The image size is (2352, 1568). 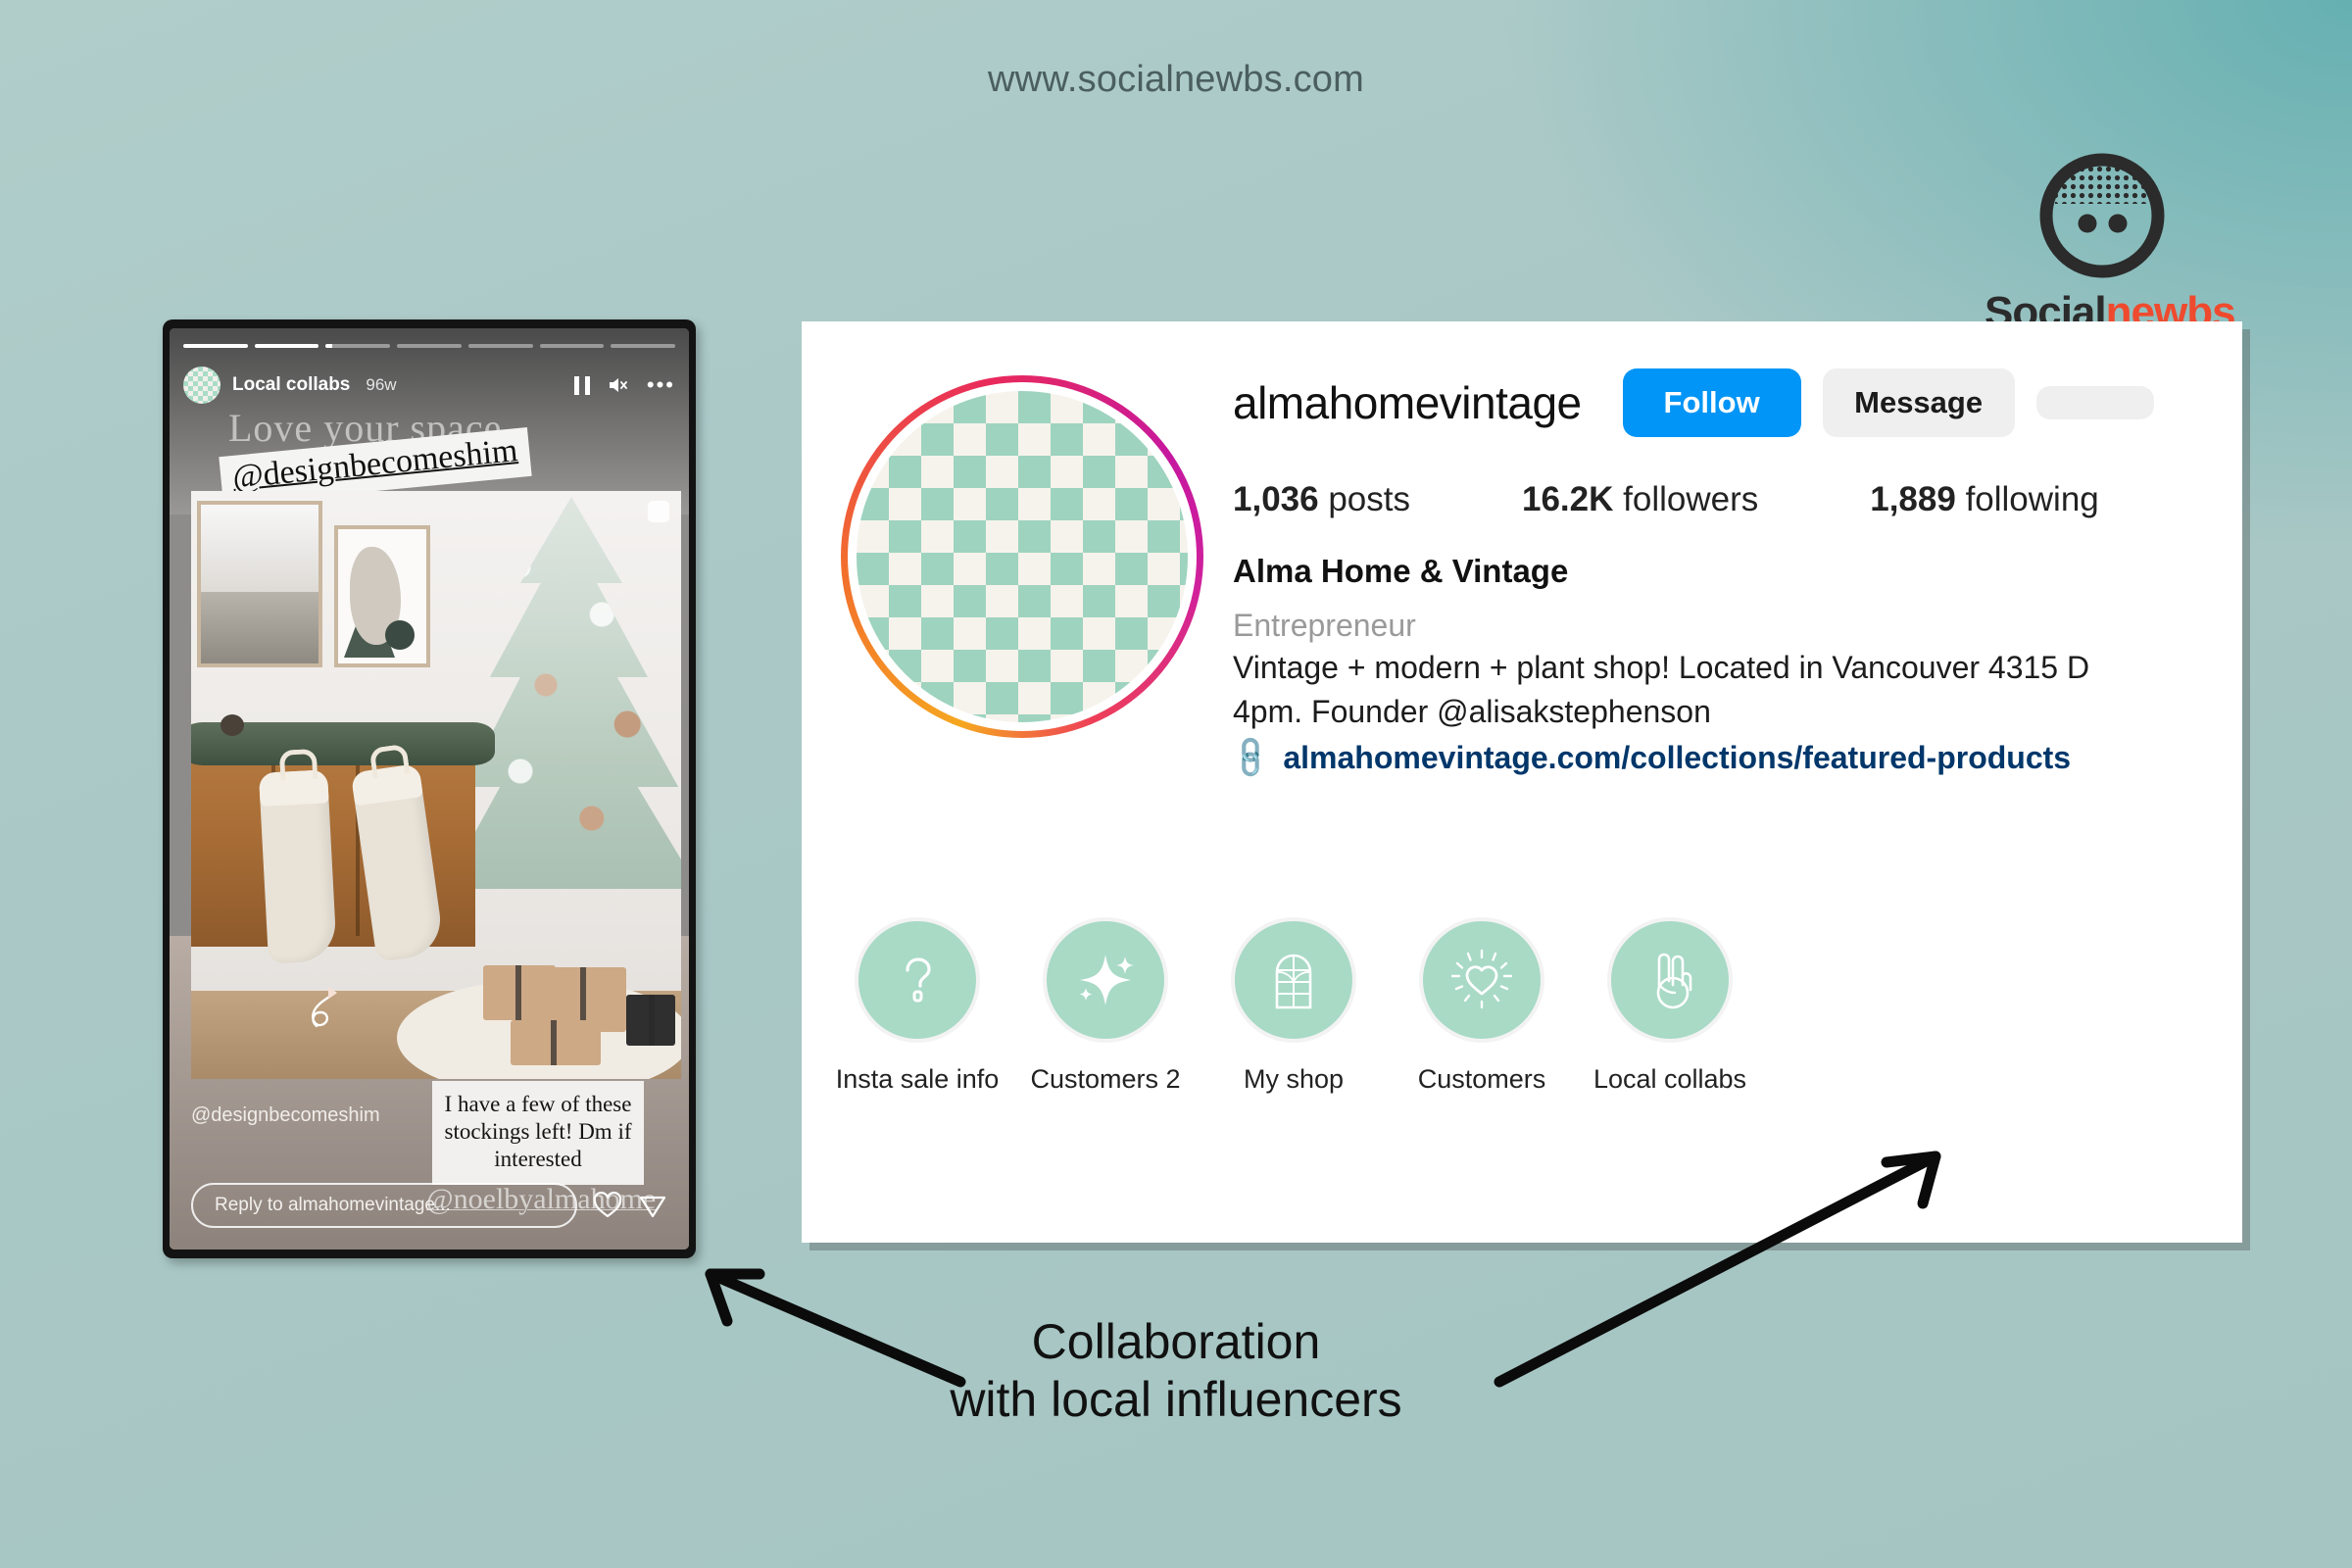 I want to click on story-photo, so click(x=436, y=785).